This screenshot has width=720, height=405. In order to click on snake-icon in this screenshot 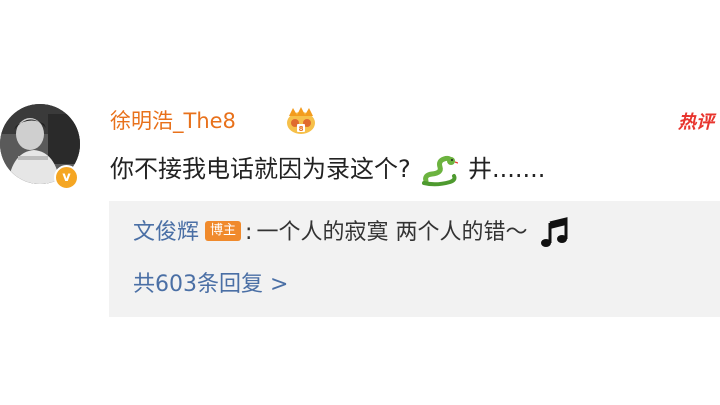, I will do `click(440, 171)`.